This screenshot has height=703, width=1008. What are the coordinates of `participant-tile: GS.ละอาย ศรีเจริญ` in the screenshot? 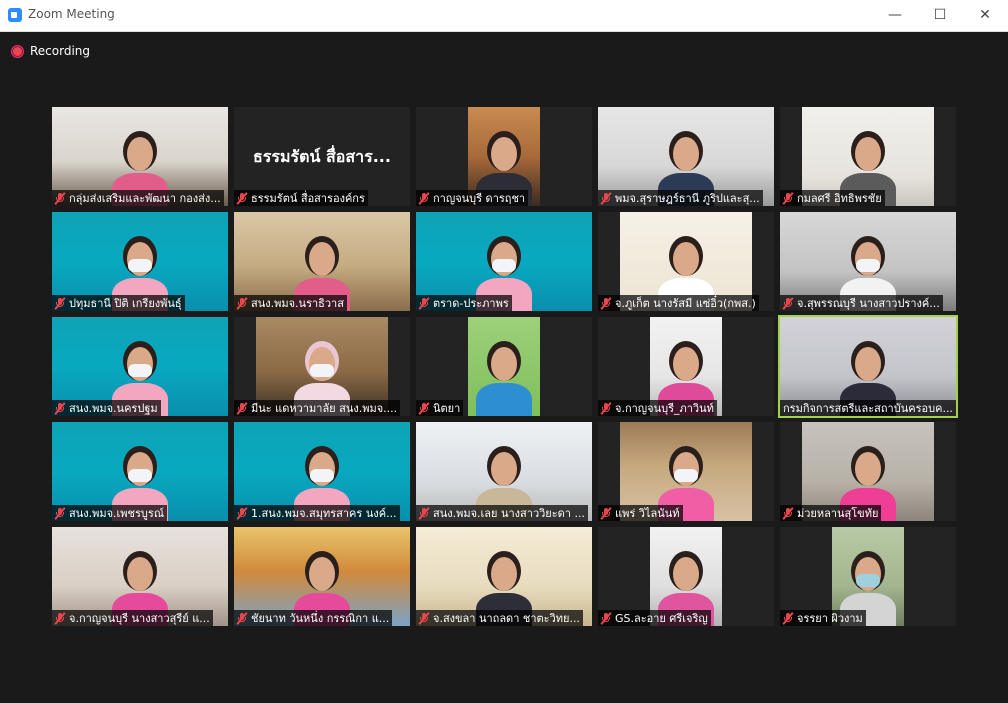 It's located at (686, 576).